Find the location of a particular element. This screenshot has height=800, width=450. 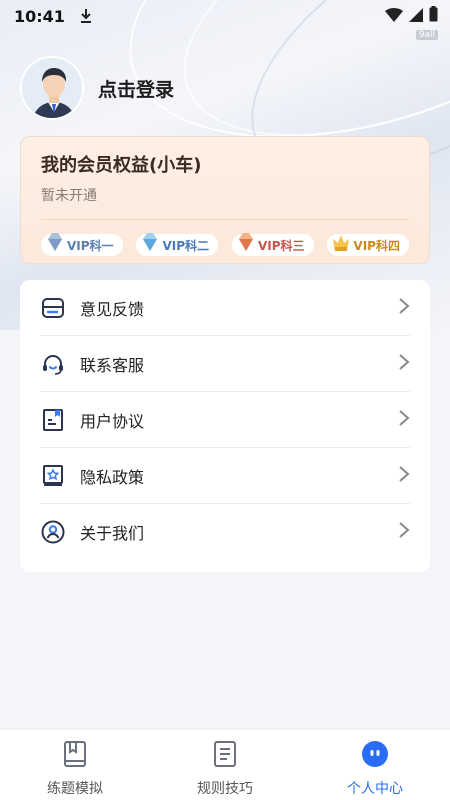

tab-practice: 练题模拟 is located at coordinates (75, 765).